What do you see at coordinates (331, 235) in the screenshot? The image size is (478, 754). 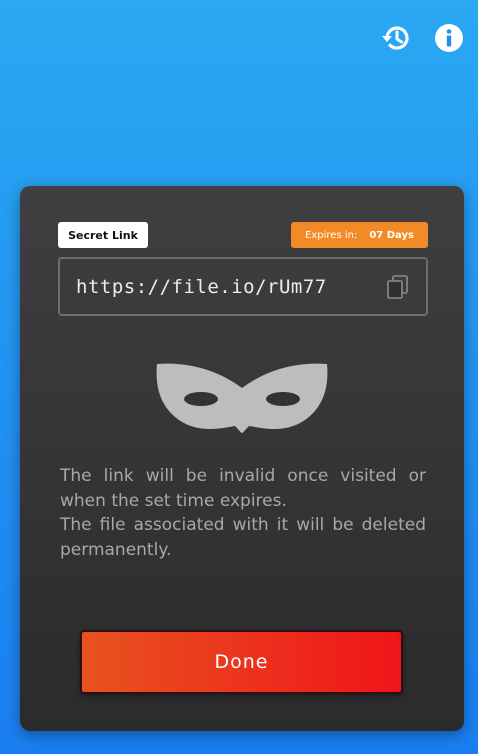 I see `expires-label: Expires in:` at bounding box center [331, 235].